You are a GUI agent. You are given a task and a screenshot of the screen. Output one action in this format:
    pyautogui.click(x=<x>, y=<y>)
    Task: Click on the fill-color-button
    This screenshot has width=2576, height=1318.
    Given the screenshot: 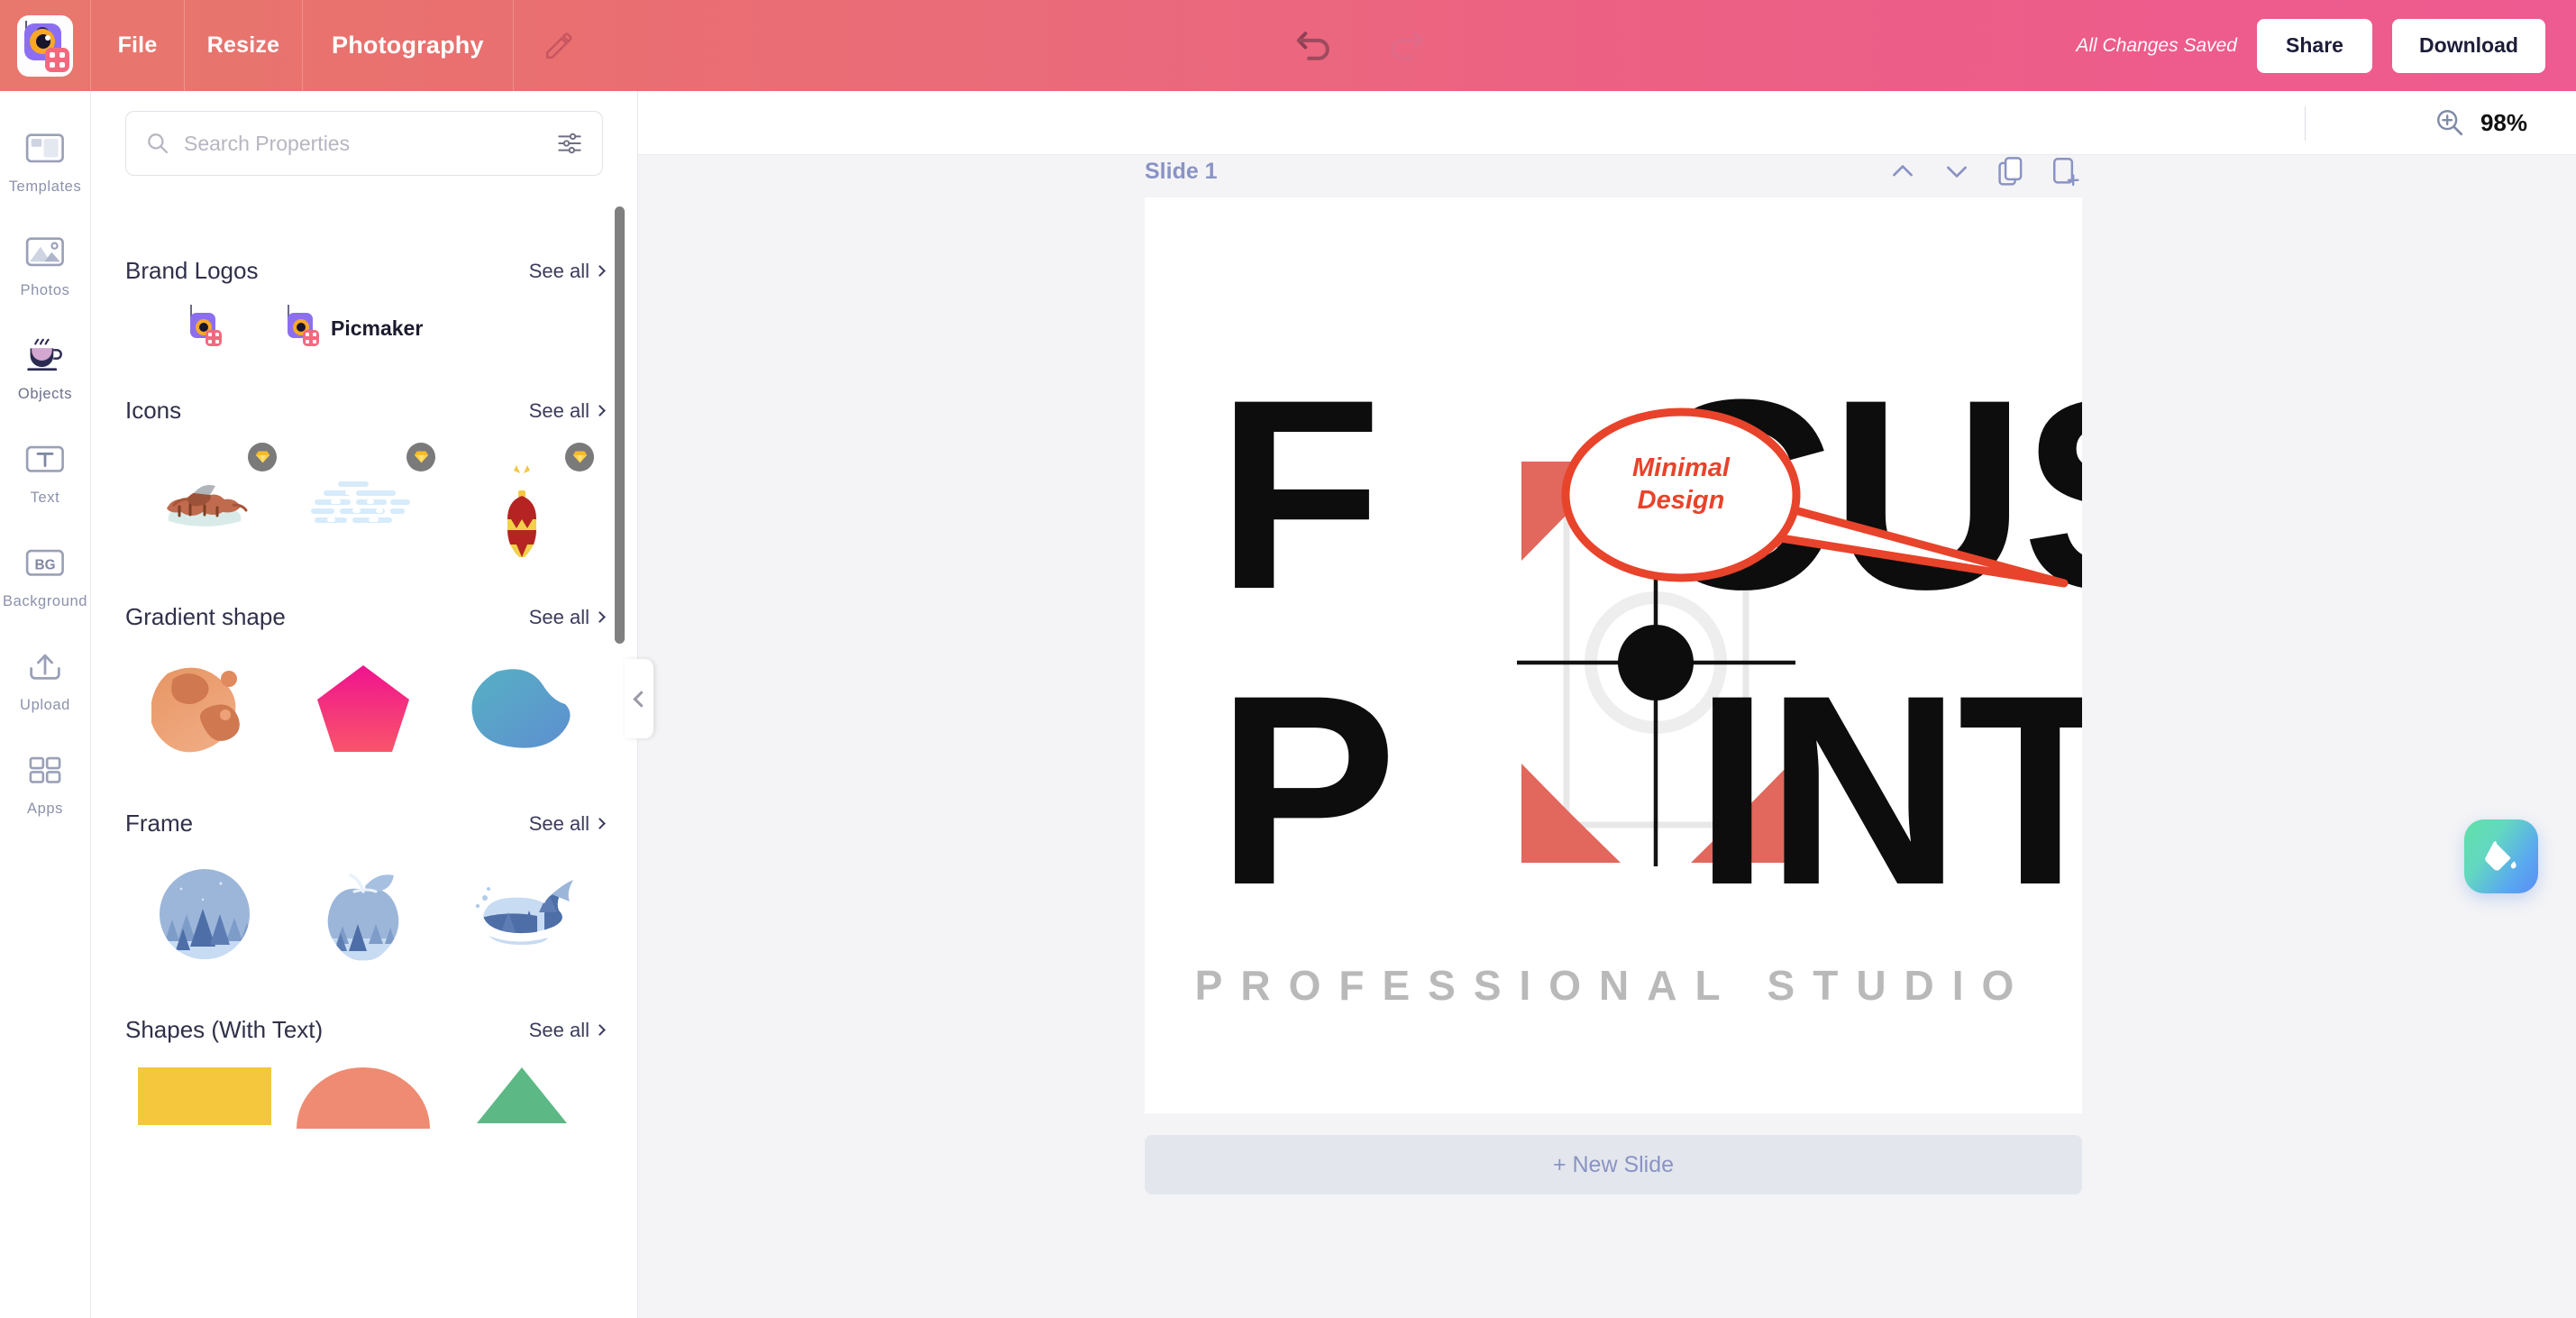 What is the action you would take?
    pyautogui.click(x=2501, y=856)
    